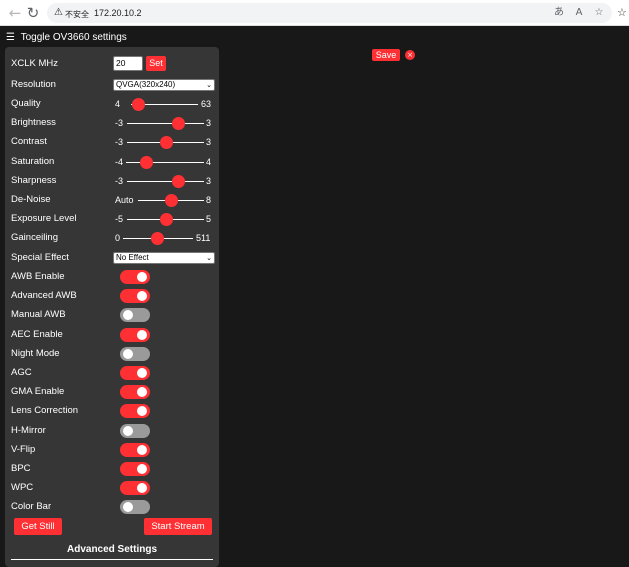 The height and width of the screenshot is (567, 629). What do you see at coordinates (112, 104) in the screenshot?
I see `quality-row: Quality 4 63` at bounding box center [112, 104].